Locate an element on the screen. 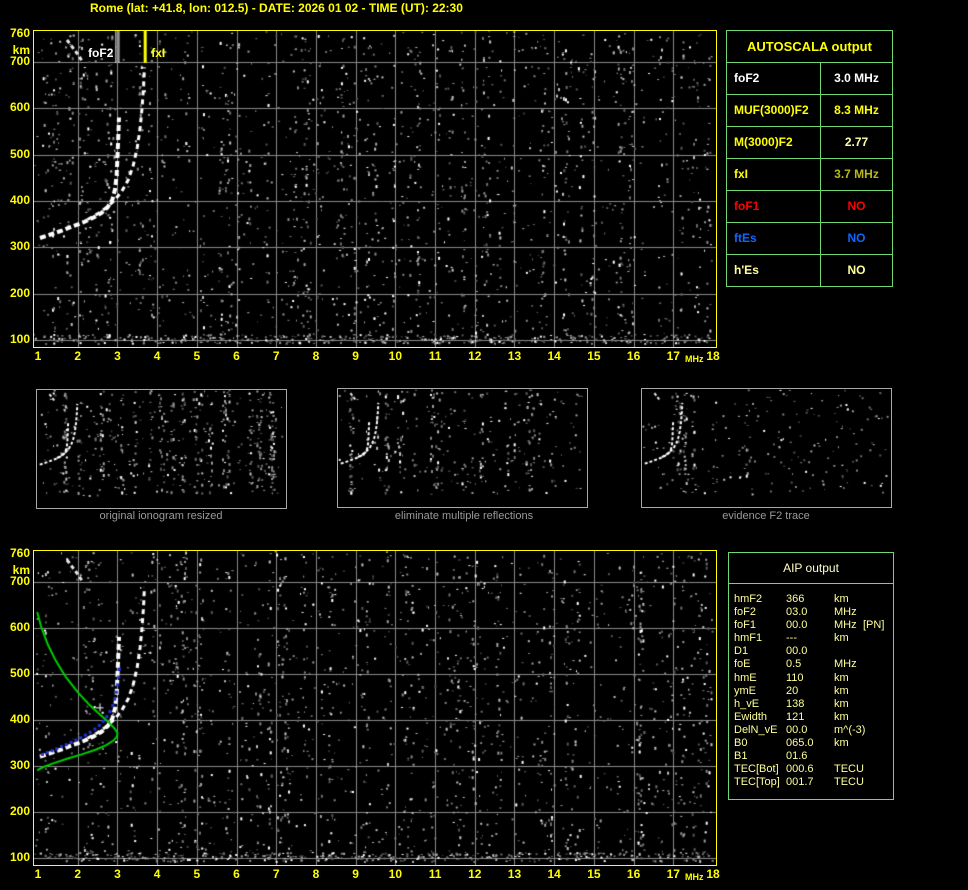 Image resolution: width=968 pixels, height=890 pixels. aip-param-name: DelN_vE is located at coordinates (756, 729).